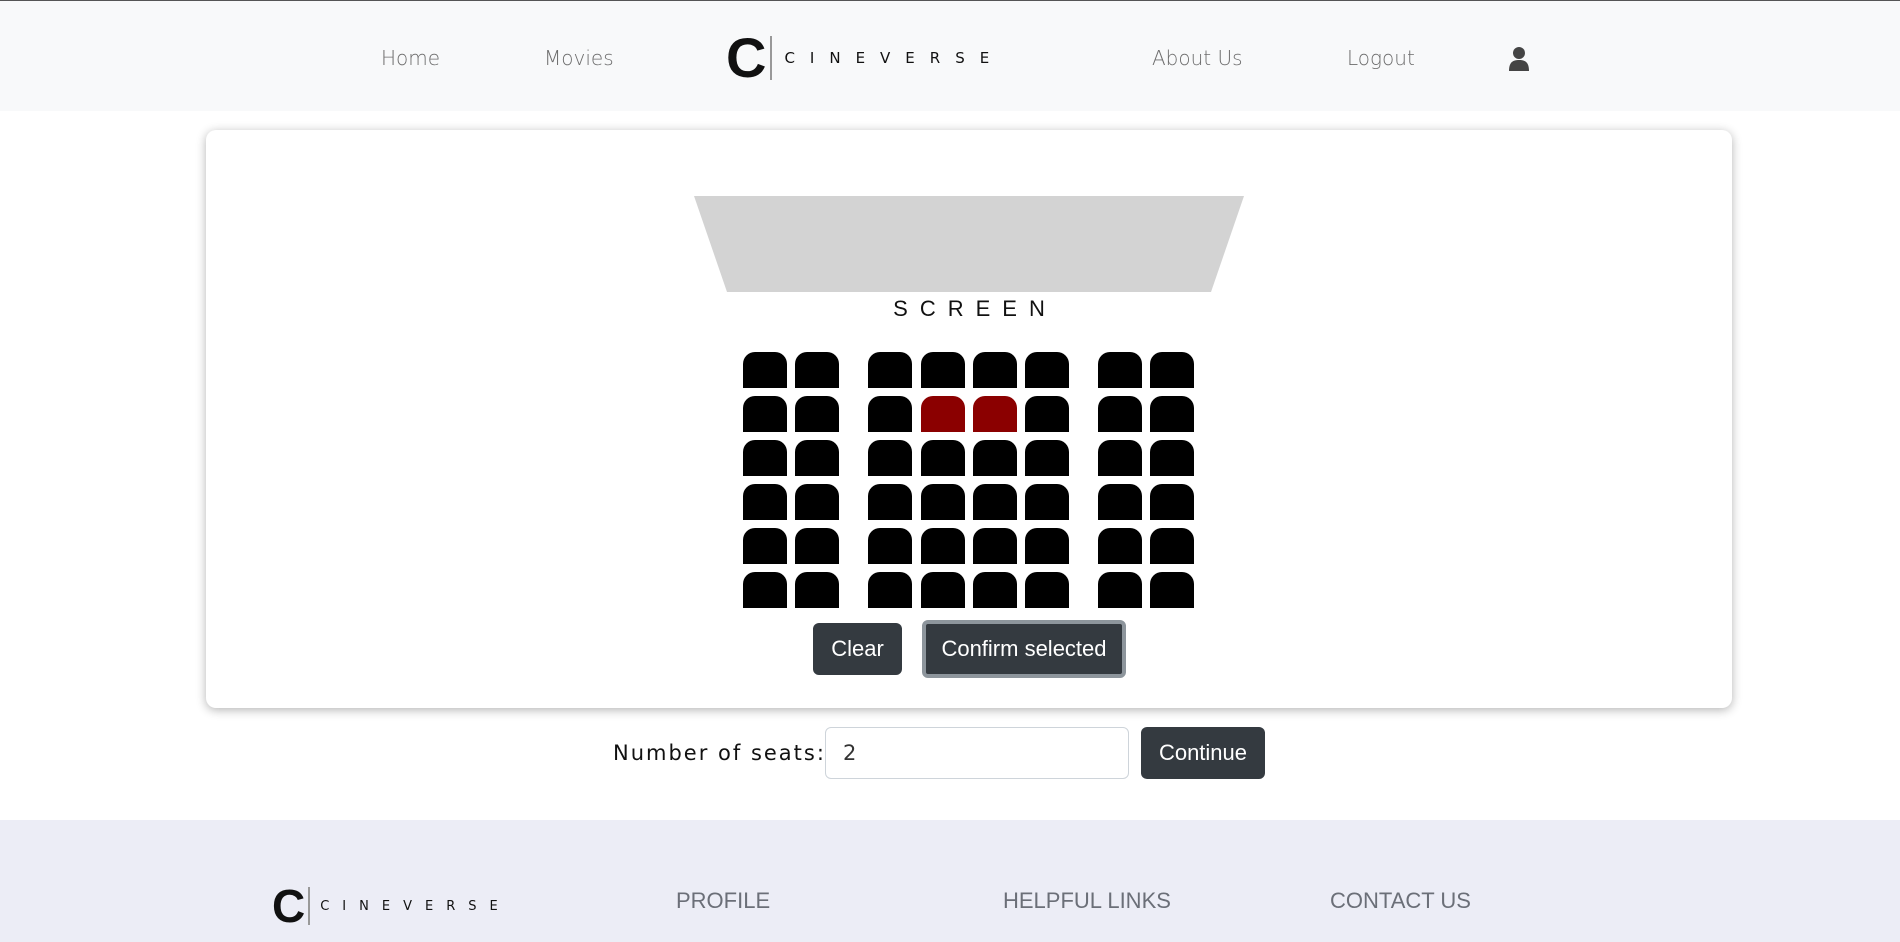  Describe the element at coordinates (1519, 59) in the screenshot. I see `user-icon` at that location.